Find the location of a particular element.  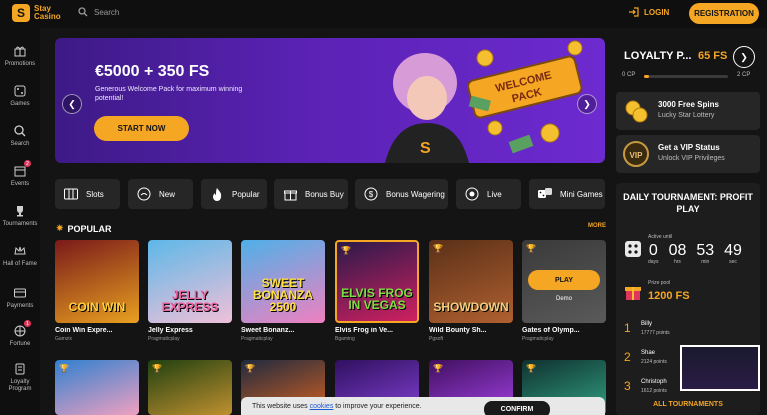

sidebar-item-events: 2 Events is located at coordinates (20, 174).